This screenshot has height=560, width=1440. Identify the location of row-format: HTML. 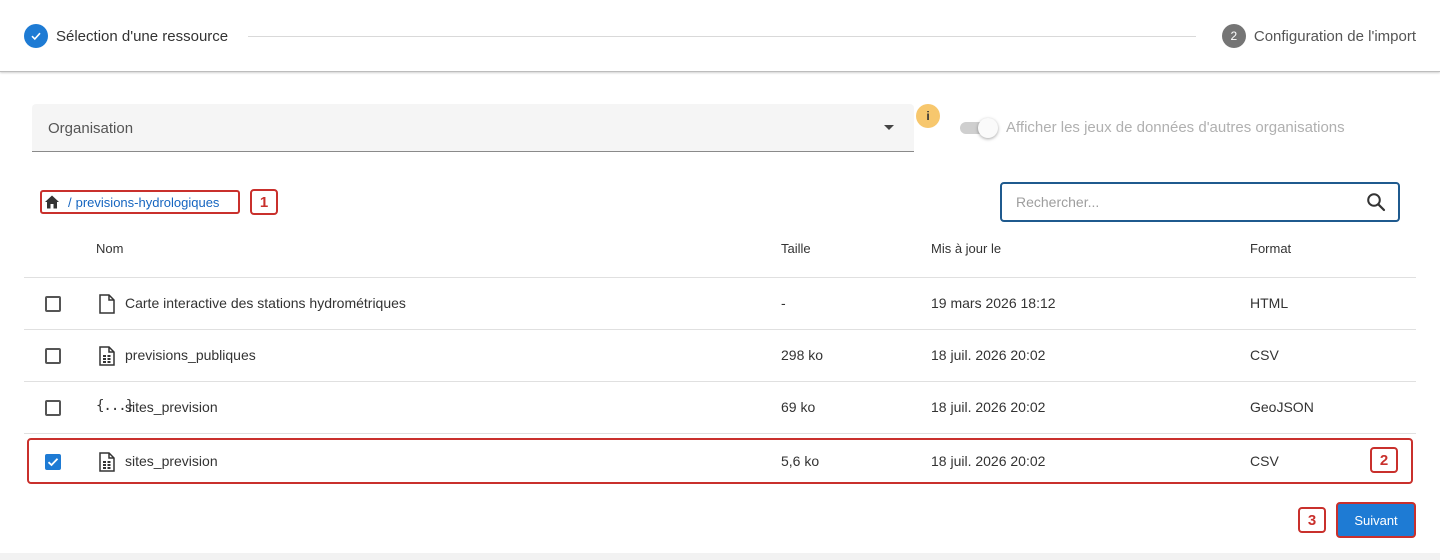
(1269, 303).